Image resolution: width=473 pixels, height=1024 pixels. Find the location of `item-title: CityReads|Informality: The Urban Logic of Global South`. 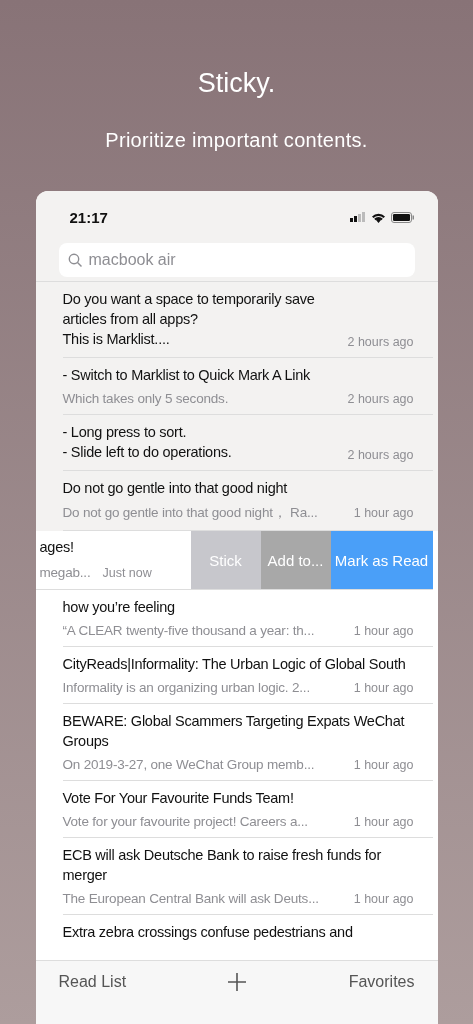

item-title: CityReads|Informality: The Urban Logic of Global South is located at coordinates (234, 664).